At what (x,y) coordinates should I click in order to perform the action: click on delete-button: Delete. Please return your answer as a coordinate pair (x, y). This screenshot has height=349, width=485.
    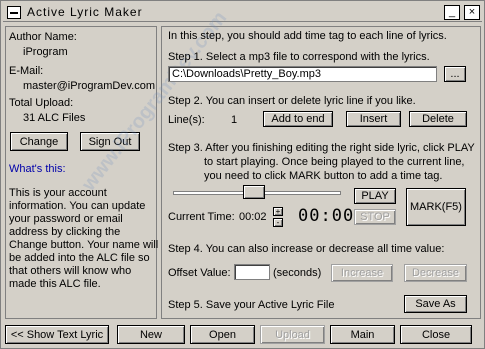
    Looking at the image, I should click on (438, 119).